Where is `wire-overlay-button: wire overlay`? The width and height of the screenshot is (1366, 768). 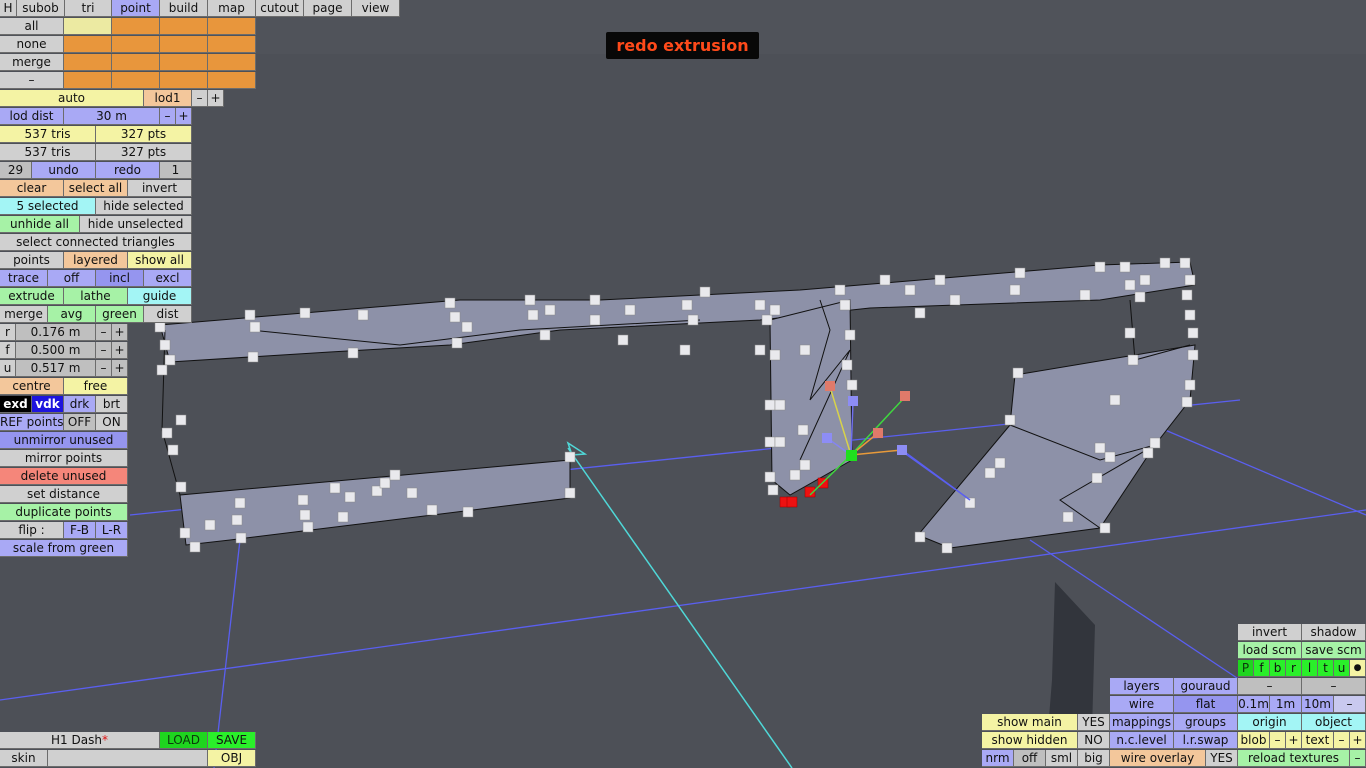
wire-overlay-button: wire overlay is located at coordinates (1158, 758).